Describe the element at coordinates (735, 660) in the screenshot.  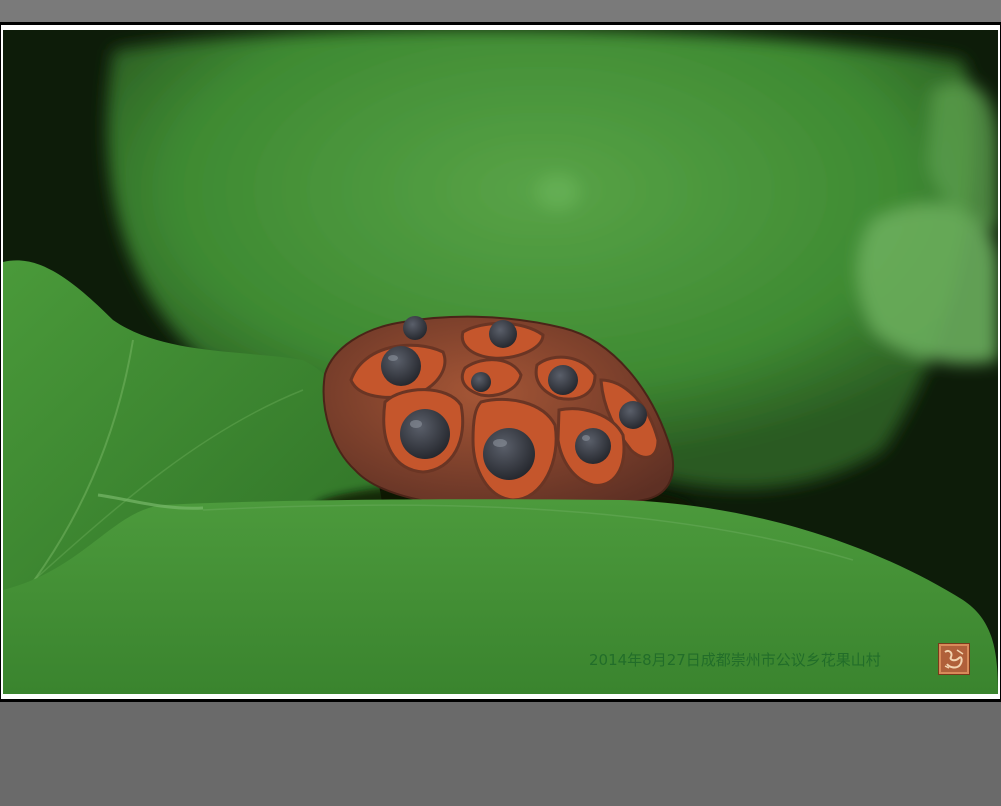
I see `photo-caption: 2014年8月27日成都崇州市公议乡花果山村` at that location.